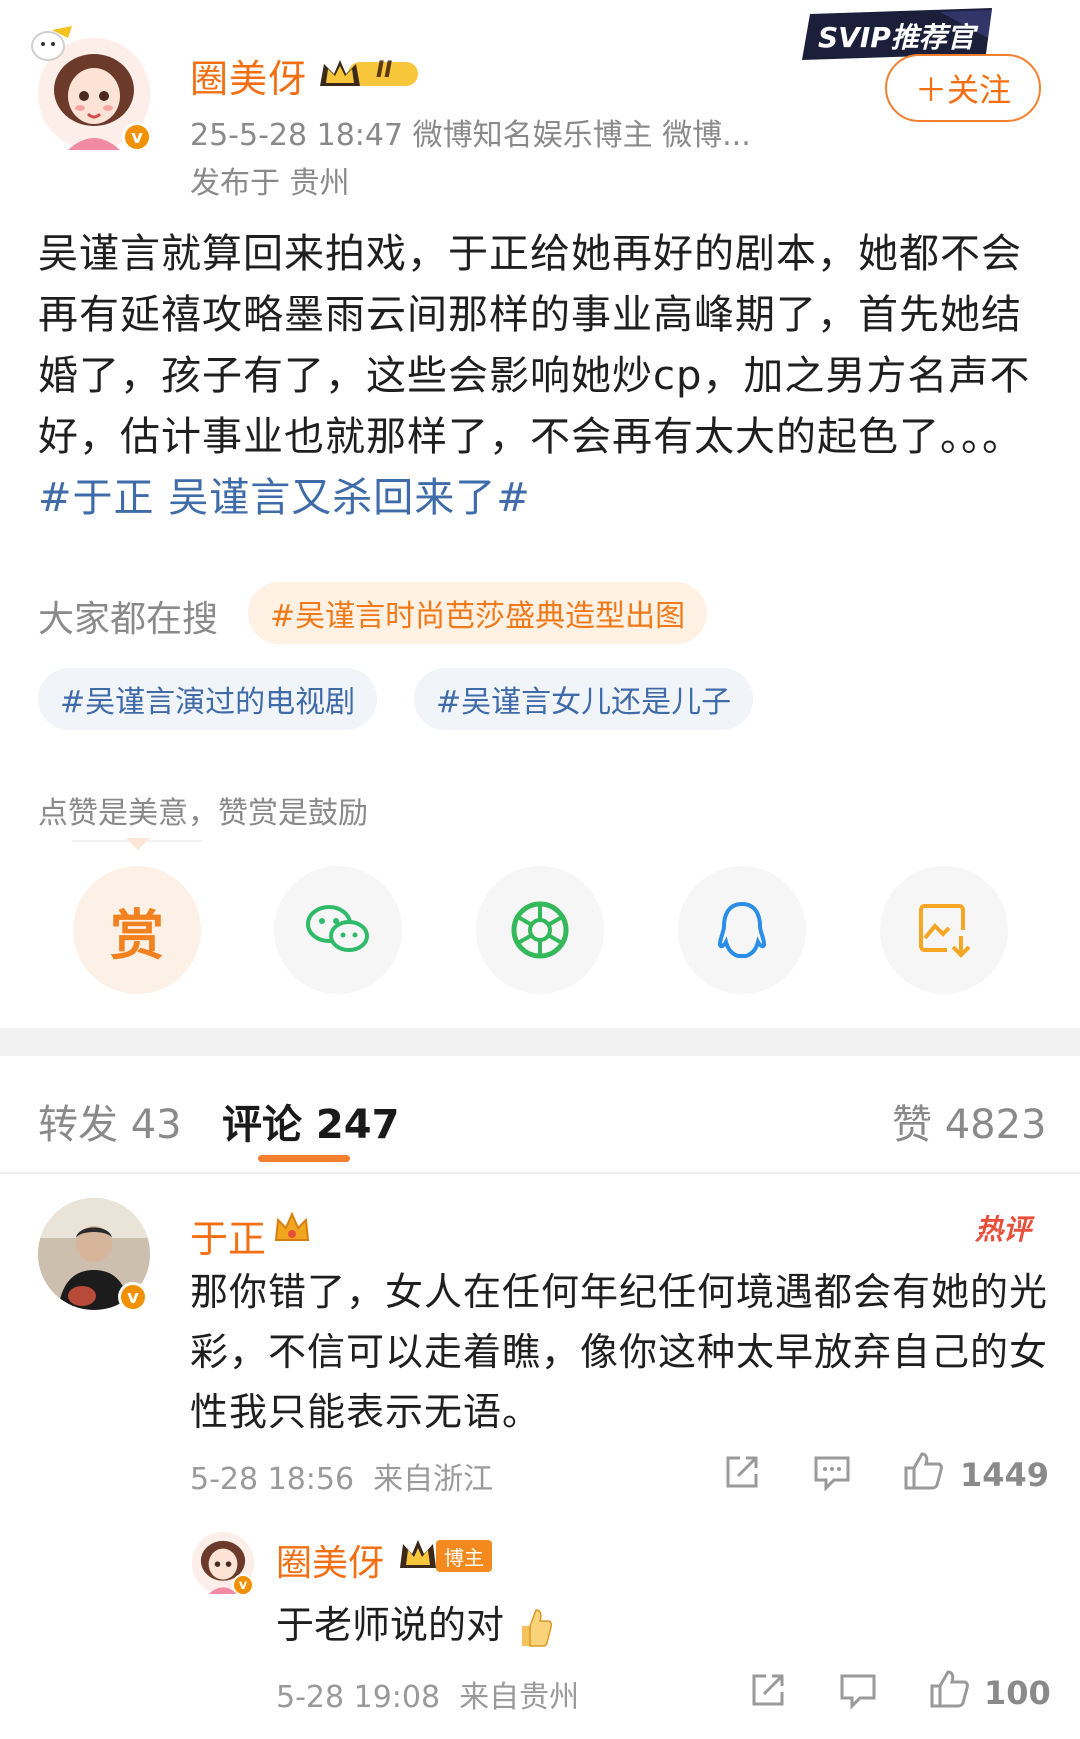  What do you see at coordinates (464, 1556) in the screenshot?
I see `blogger-badge: 博主` at bounding box center [464, 1556].